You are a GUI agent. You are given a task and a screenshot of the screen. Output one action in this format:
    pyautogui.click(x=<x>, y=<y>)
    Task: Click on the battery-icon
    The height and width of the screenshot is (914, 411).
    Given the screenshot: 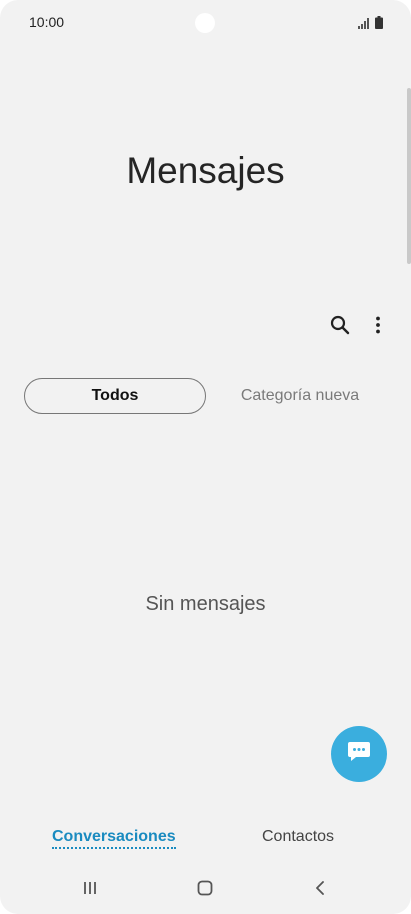 What is the action you would take?
    pyautogui.click(x=379, y=22)
    